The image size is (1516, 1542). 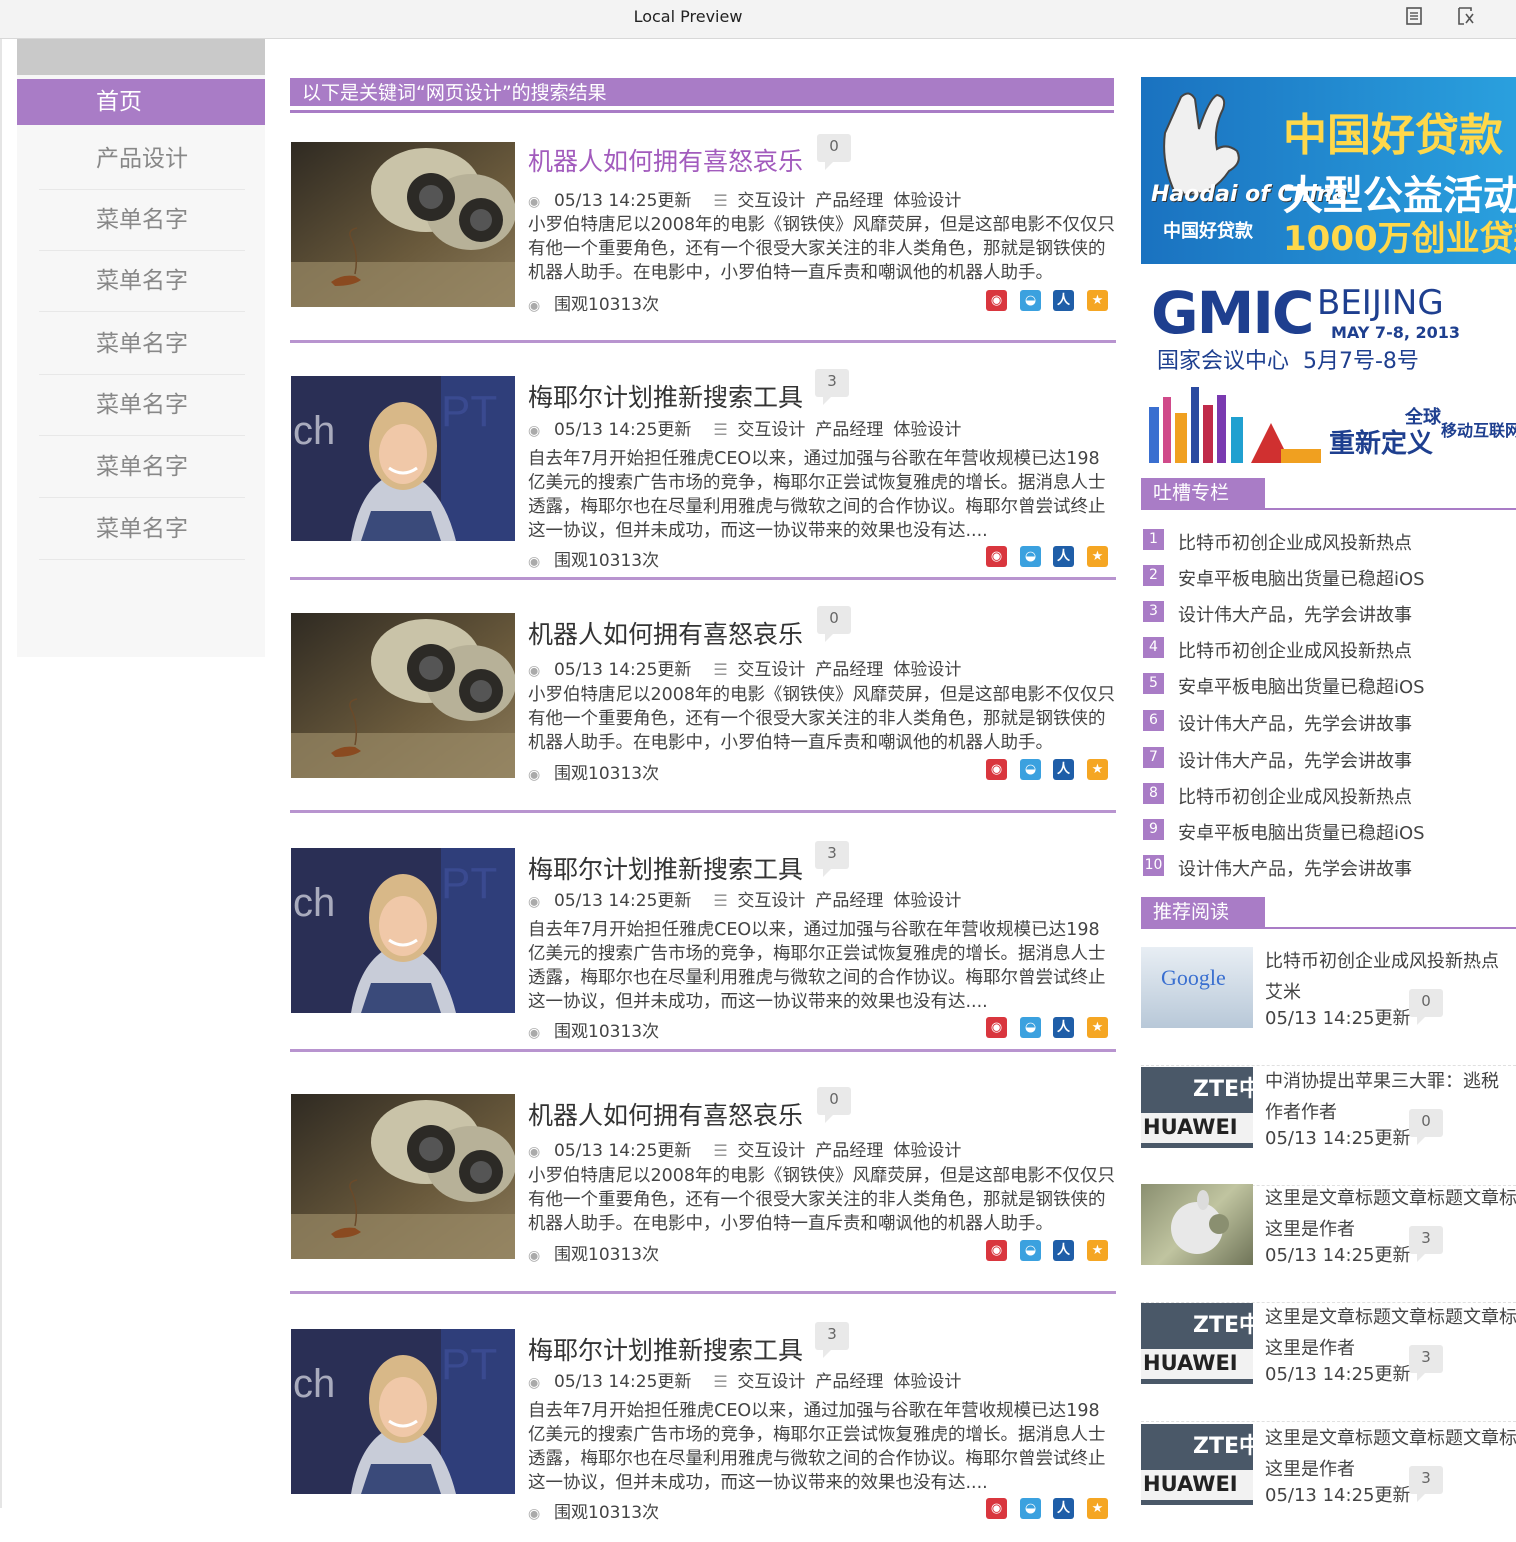 I want to click on recommend-title: 中消协提出苹果三大罪：逃税, so click(x=1382, y=1080).